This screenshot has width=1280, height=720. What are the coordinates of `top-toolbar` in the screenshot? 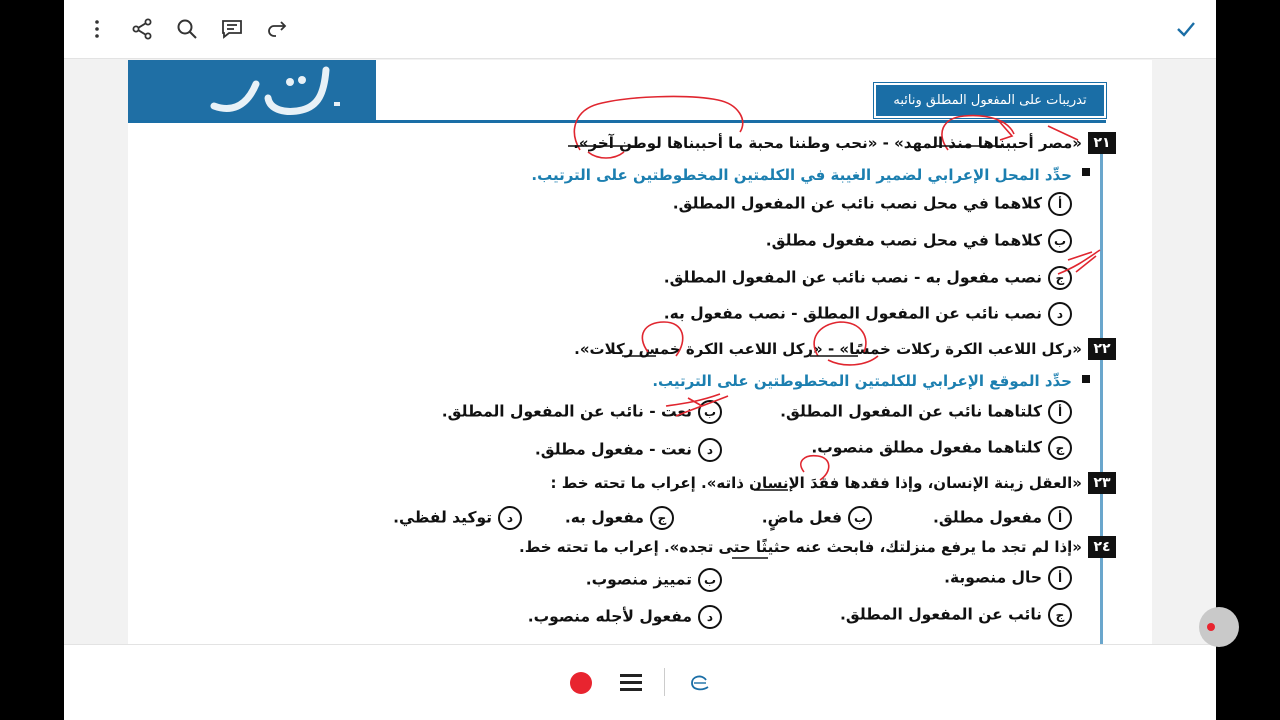 It's located at (640, 29).